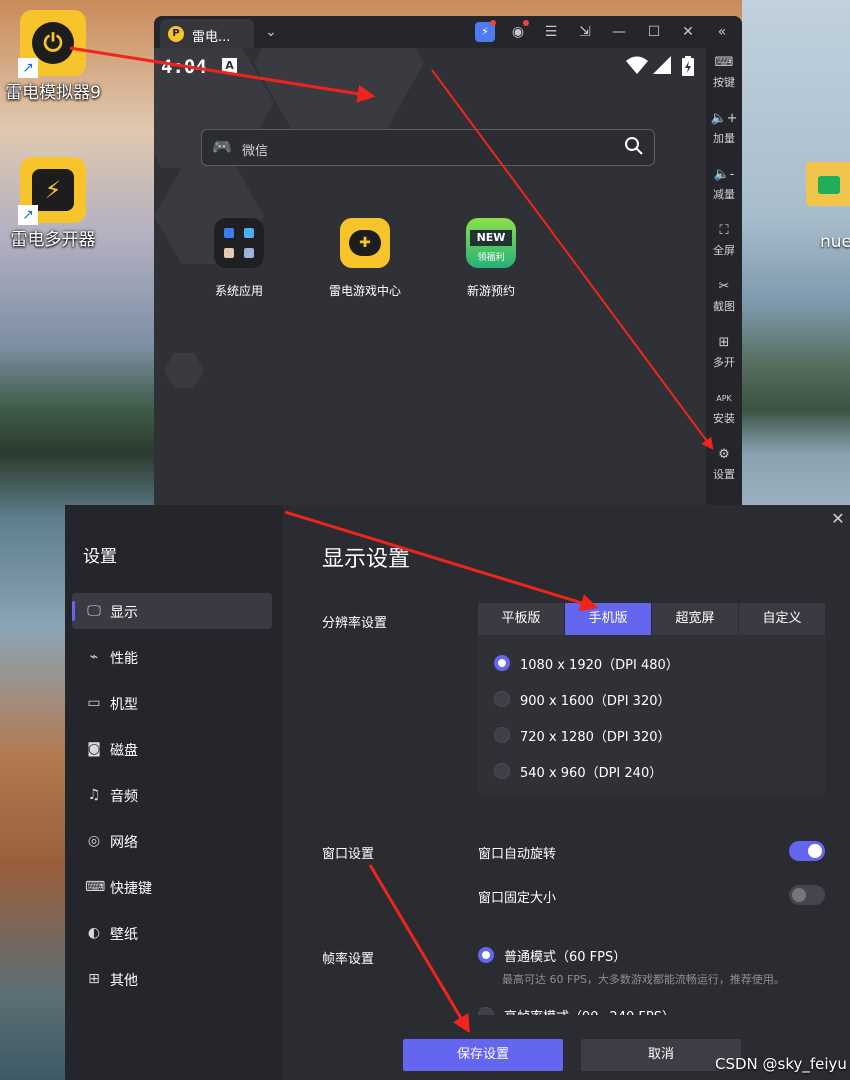 This screenshot has height=1080, width=850. I want to click on sidebar-label: 按键, so click(724, 82).